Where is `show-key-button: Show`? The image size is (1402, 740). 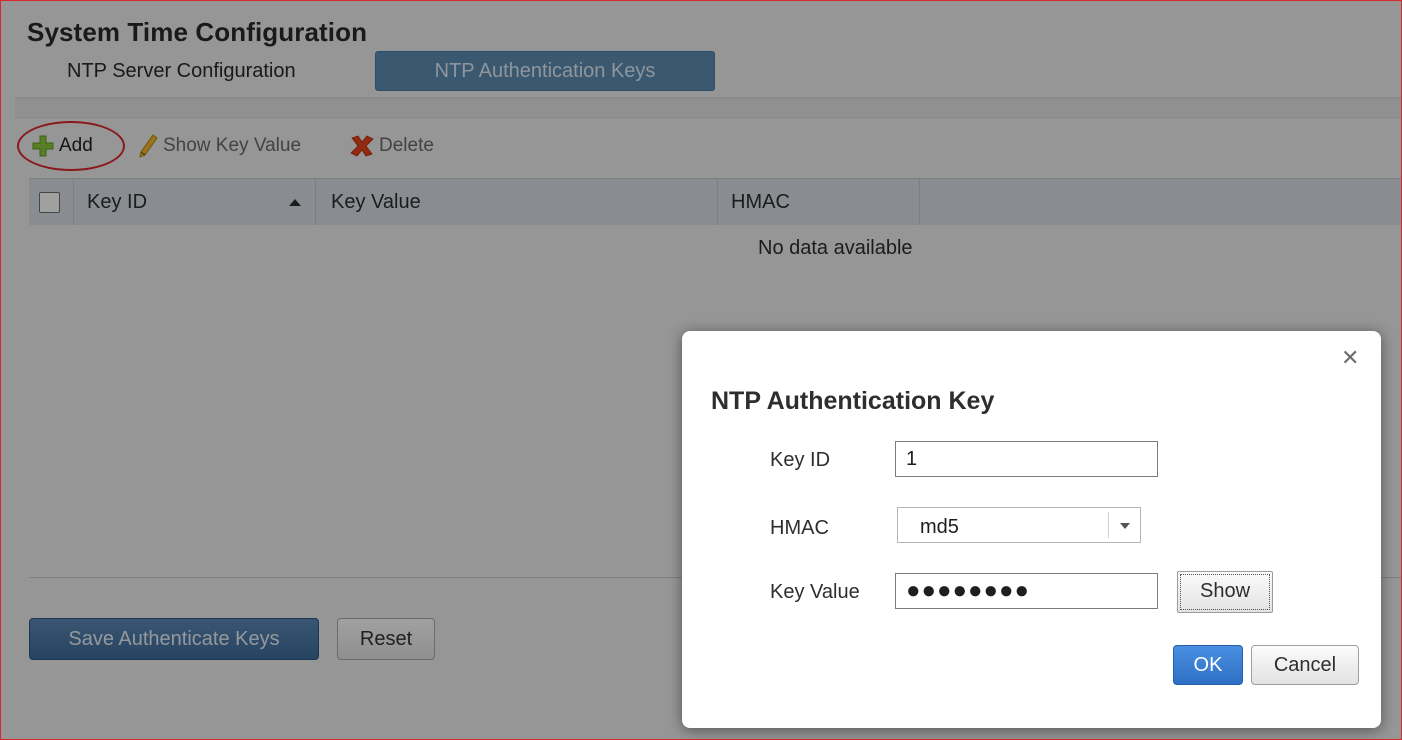
show-key-button: Show is located at coordinates (1225, 592).